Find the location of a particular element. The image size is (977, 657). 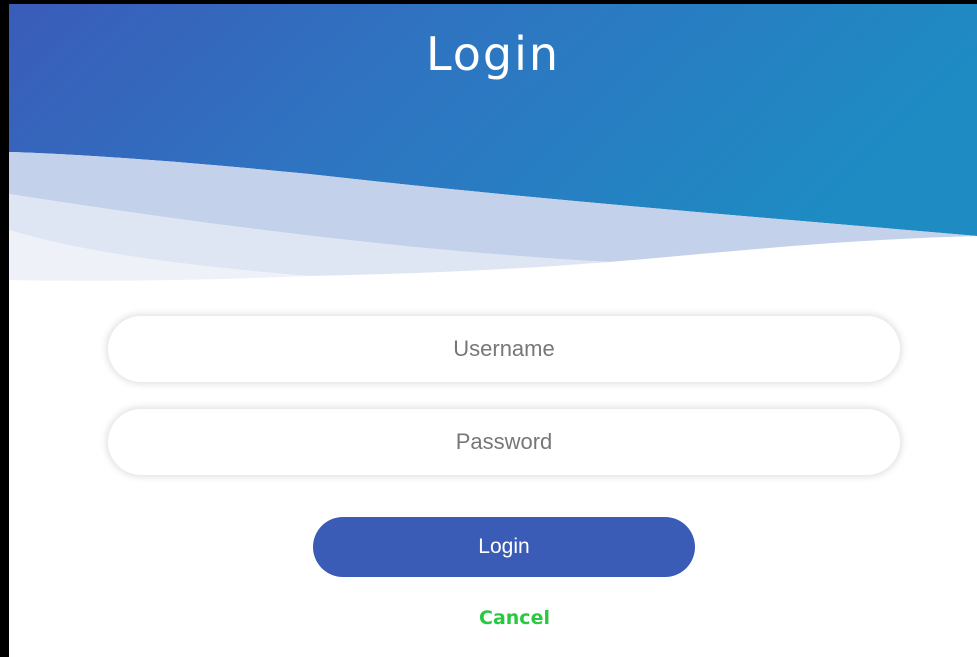

password-input is located at coordinates (504, 442).